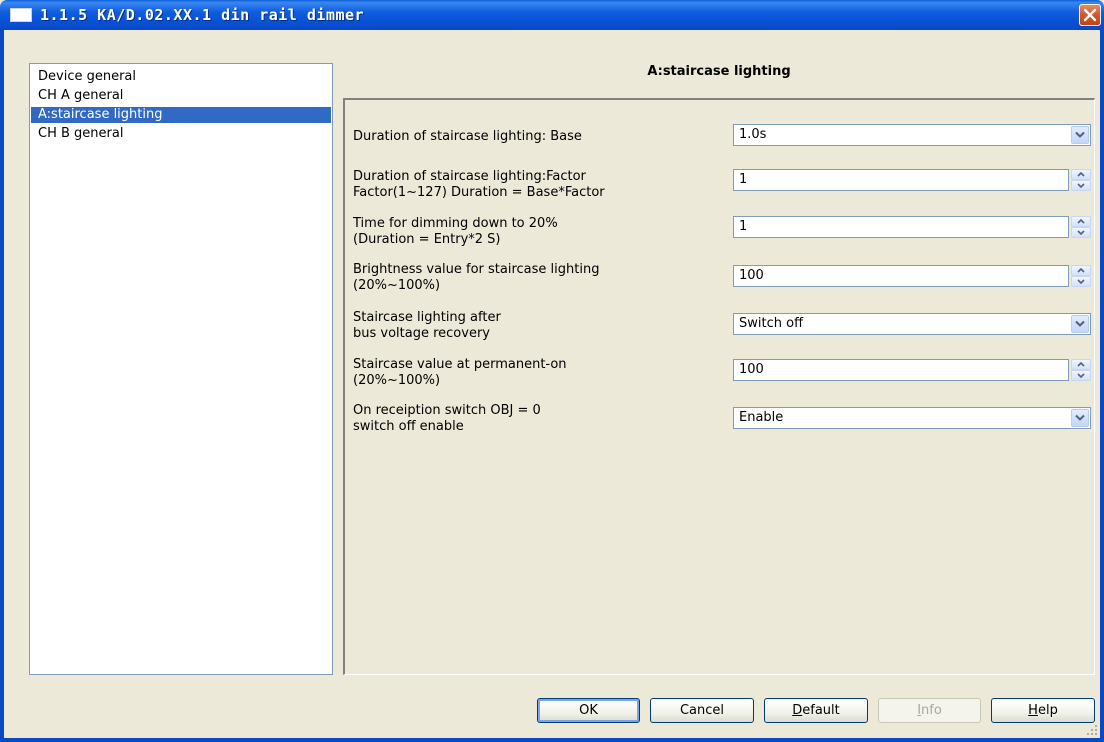 Image resolution: width=1104 pixels, height=742 pixels. Describe the element at coordinates (408, 426) in the screenshot. I see `param-label-line: switch off enable` at that location.